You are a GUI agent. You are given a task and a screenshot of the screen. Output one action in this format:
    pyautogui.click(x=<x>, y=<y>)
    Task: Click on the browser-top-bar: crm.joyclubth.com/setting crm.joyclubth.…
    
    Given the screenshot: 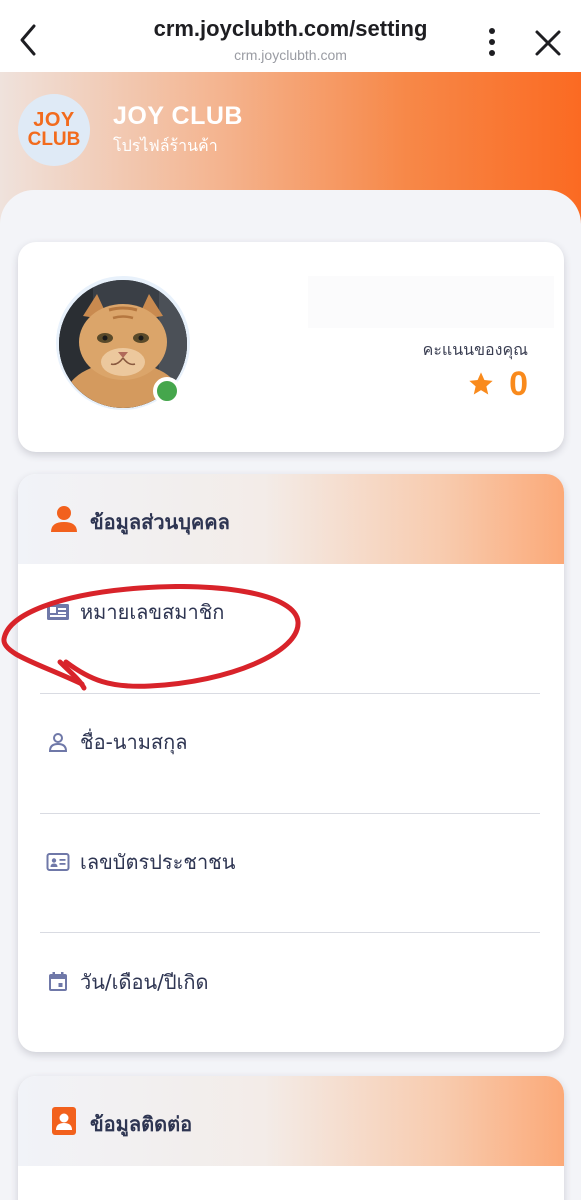 What is the action you would take?
    pyautogui.click(x=290, y=36)
    